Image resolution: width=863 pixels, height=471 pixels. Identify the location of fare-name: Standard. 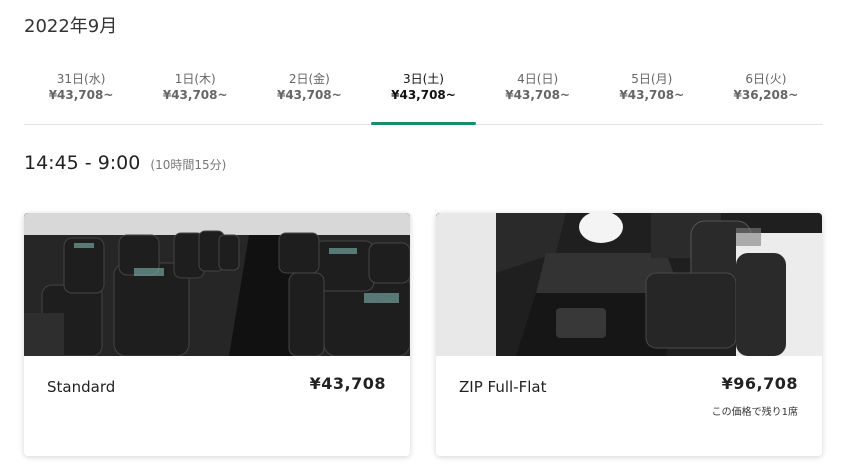
(81, 387).